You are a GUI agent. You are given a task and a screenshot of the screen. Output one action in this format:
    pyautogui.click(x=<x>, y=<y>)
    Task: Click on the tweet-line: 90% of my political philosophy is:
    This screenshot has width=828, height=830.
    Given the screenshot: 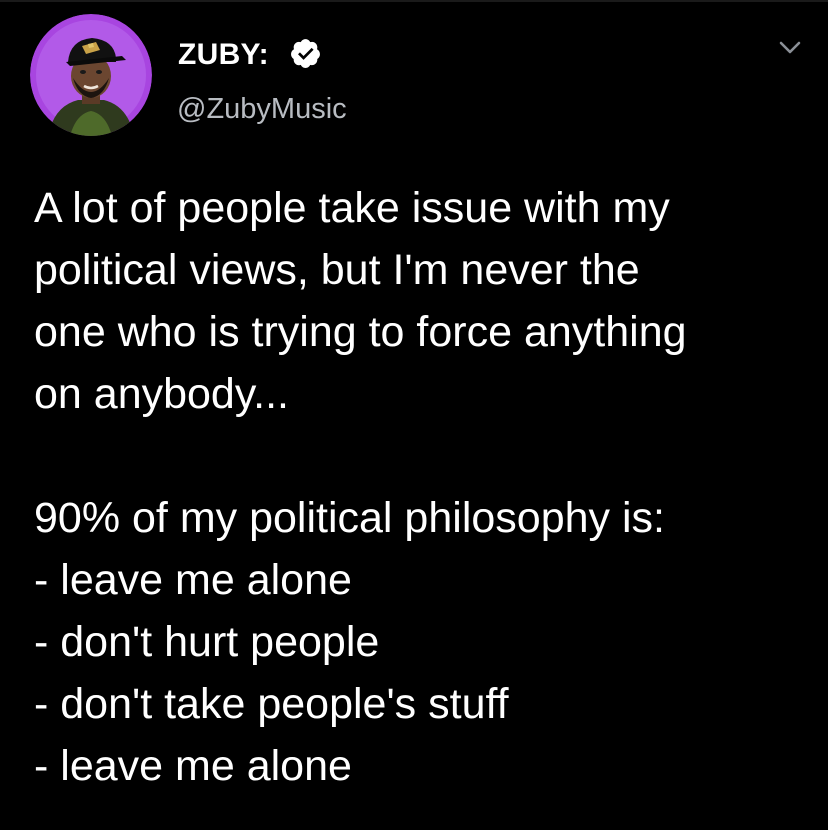 What is the action you would take?
    pyautogui.click(x=349, y=518)
    